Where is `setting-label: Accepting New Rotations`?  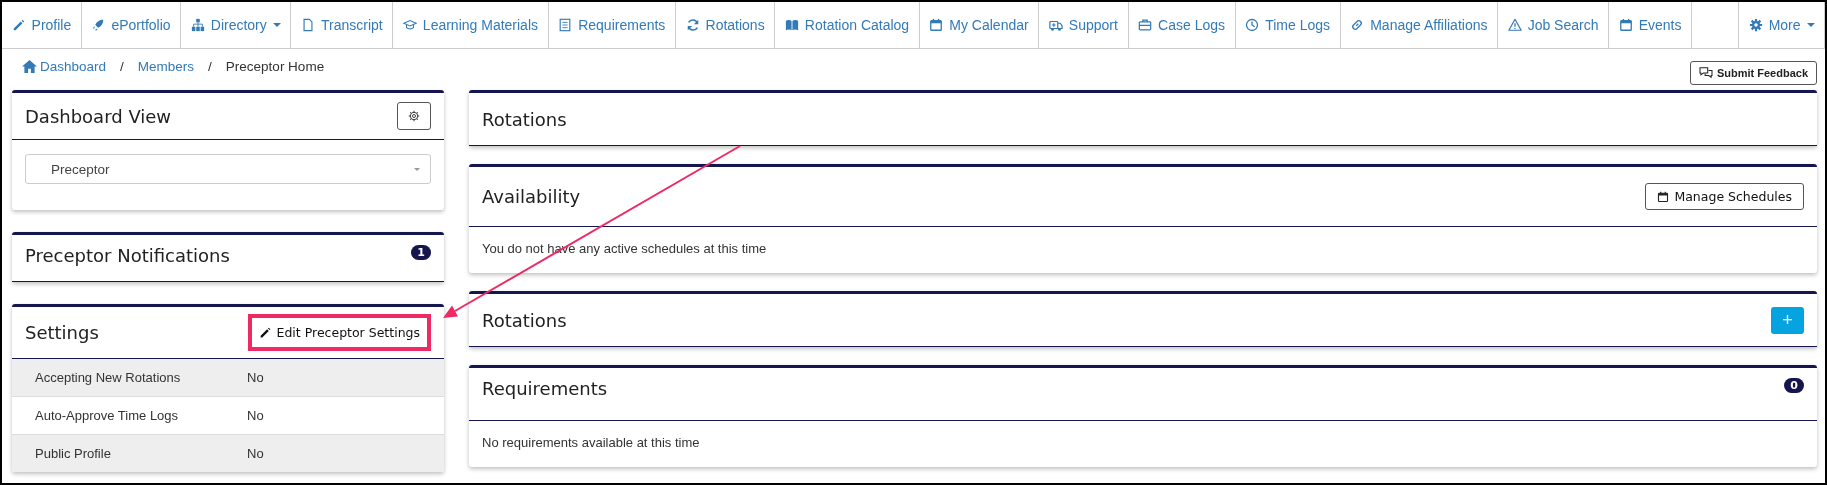 setting-label: Accepting New Rotations is located at coordinates (108, 377).